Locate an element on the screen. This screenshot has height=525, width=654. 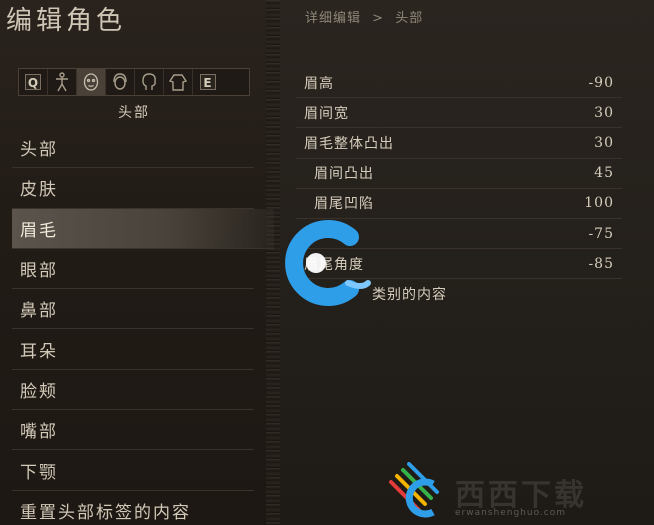
head-profile-icon is located at coordinates (149, 82).